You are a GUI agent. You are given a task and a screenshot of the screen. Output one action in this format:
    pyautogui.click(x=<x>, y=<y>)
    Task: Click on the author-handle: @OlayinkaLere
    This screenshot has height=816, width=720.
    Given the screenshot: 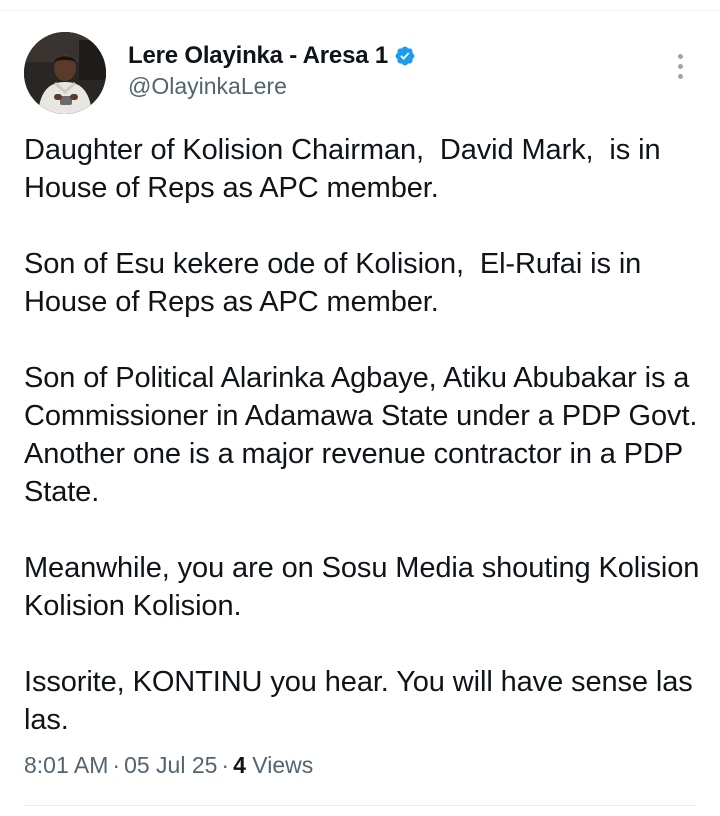 What is the action you would take?
    pyautogui.click(x=207, y=86)
    